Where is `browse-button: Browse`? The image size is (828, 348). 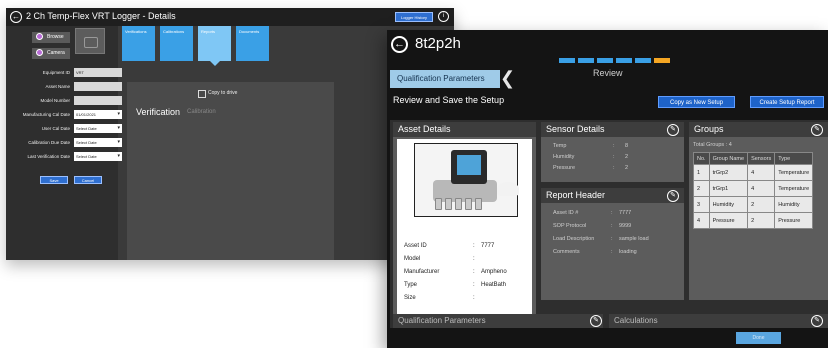
browse-button: Browse is located at coordinates (51, 37).